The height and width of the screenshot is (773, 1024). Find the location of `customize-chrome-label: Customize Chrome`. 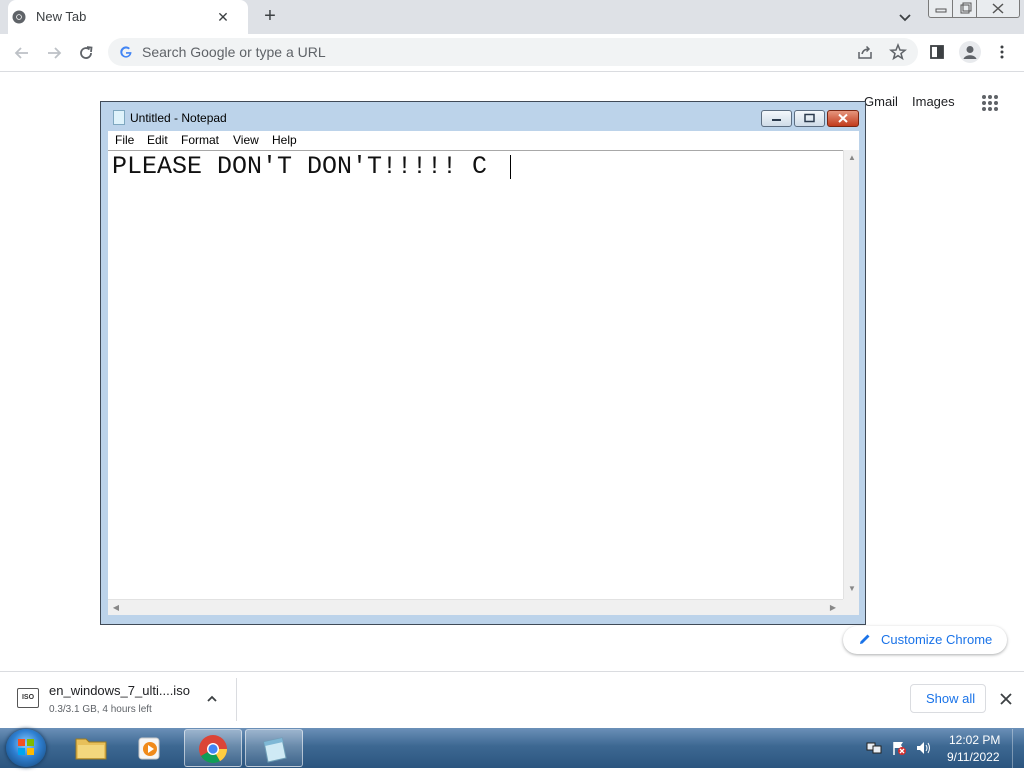

customize-chrome-label: Customize Chrome is located at coordinates (937, 639).